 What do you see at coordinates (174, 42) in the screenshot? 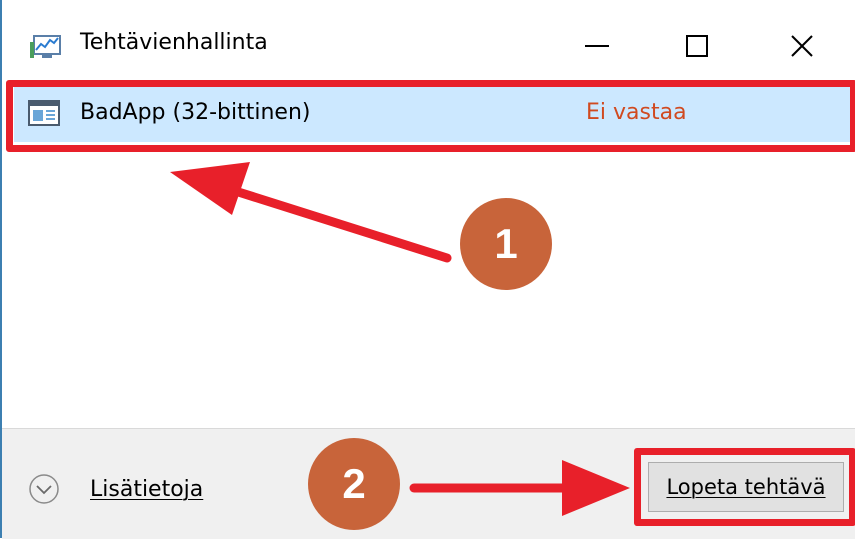
I see `window-title: Tehtävienhallinta` at bounding box center [174, 42].